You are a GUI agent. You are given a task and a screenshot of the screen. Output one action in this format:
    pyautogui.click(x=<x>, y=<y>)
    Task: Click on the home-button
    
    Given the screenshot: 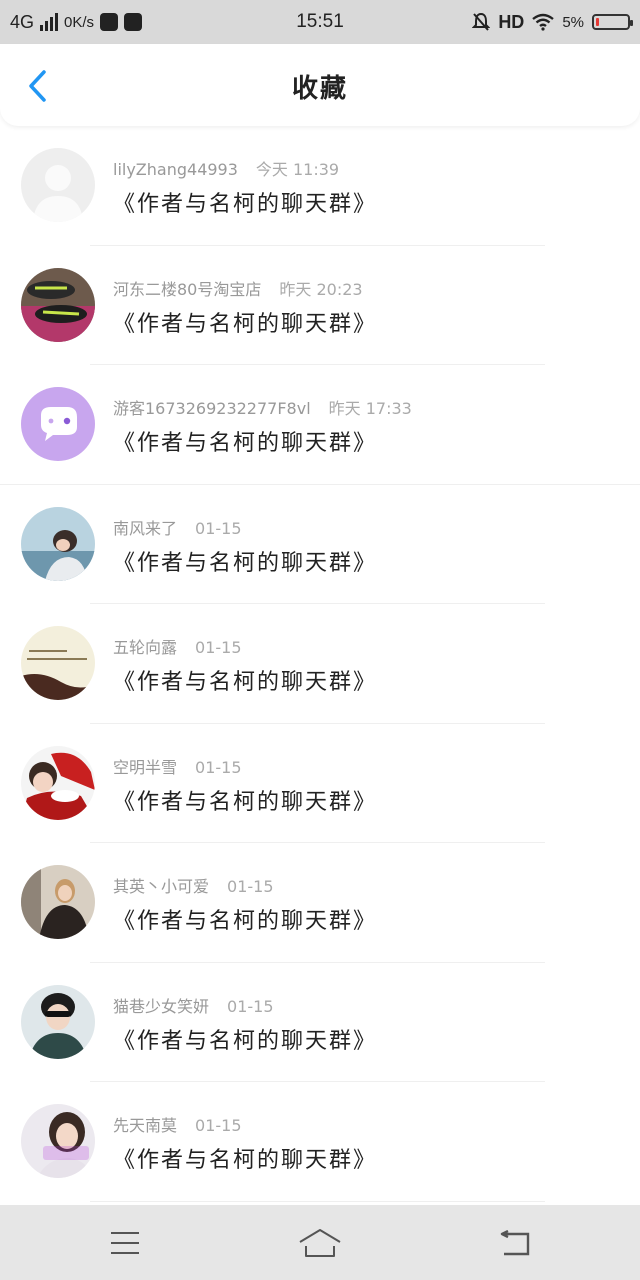 What is the action you would take?
    pyautogui.click(x=320, y=1243)
    